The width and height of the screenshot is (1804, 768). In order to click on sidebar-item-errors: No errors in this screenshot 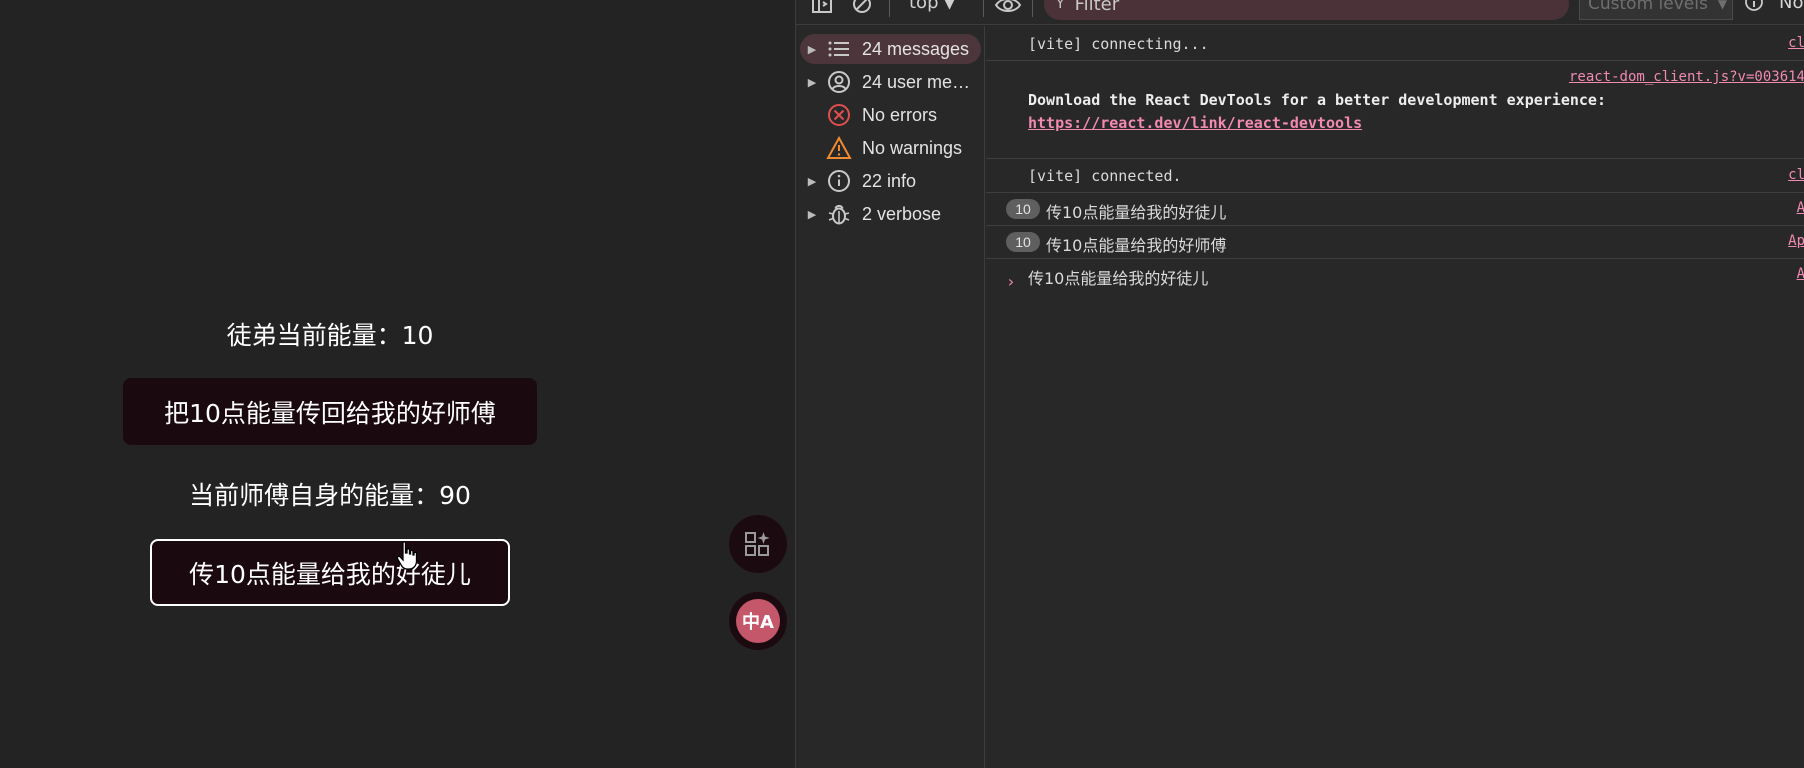, I will do `click(890, 115)`.